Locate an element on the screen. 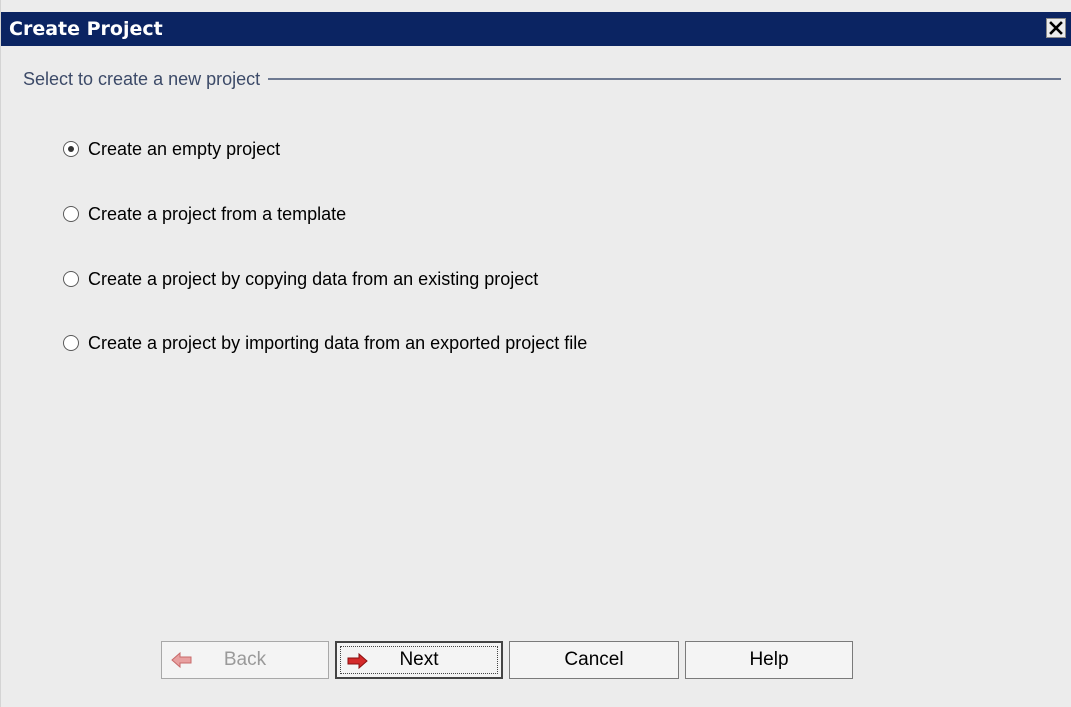 Image resolution: width=1071 pixels, height=707 pixels. back-label: Back is located at coordinates (245, 659).